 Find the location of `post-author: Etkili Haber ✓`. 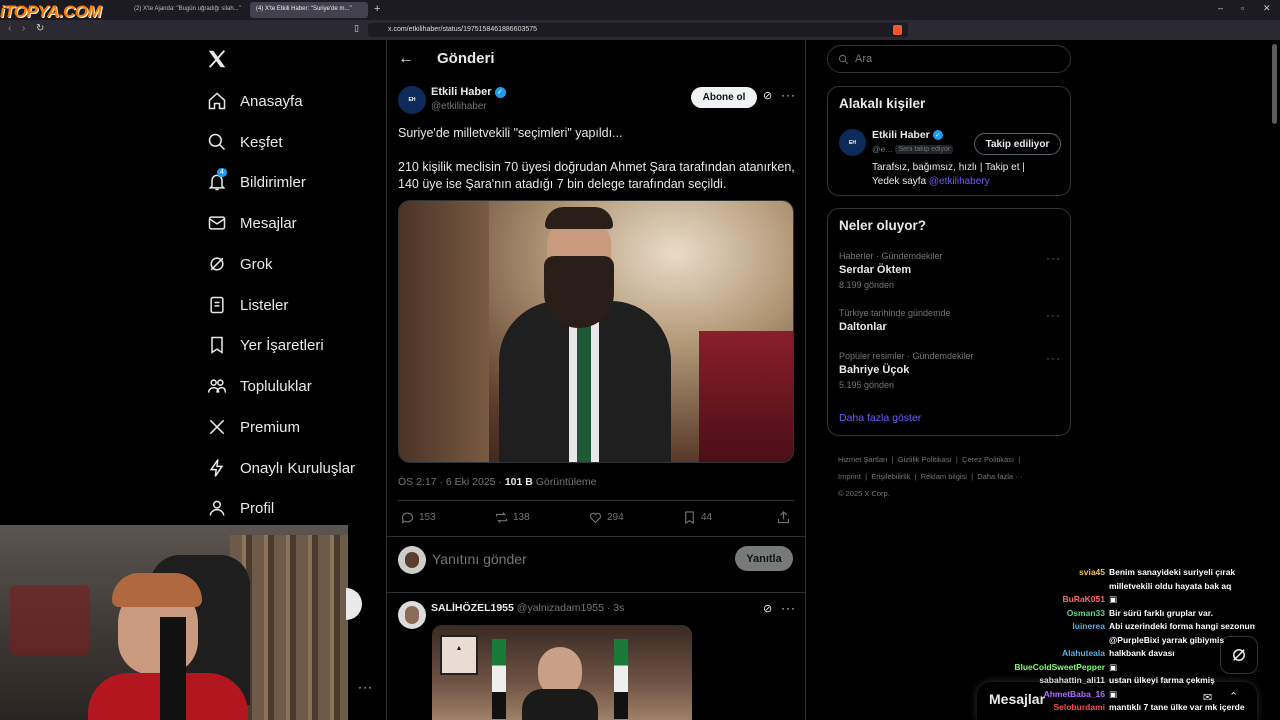

post-author: Etkili Haber ✓ is located at coordinates (468, 92).